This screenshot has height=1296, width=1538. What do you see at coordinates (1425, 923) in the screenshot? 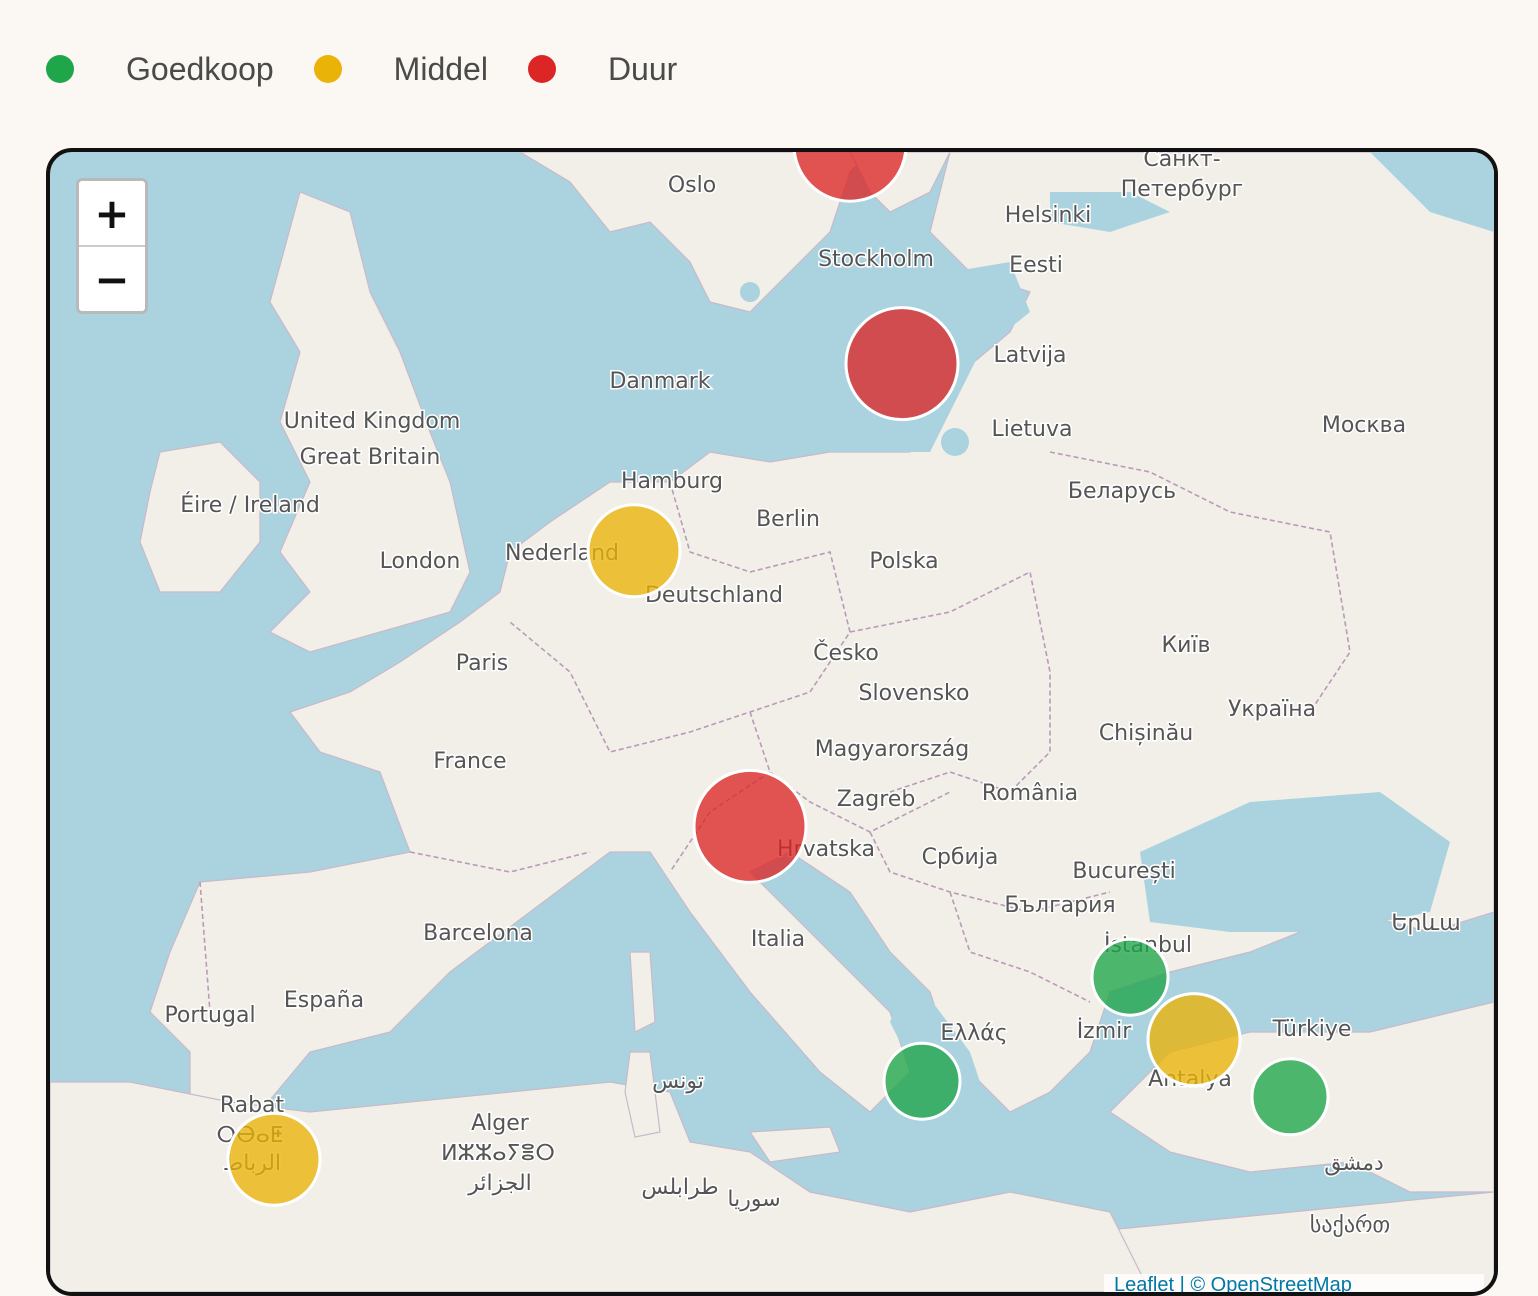
I see `place-label: Երևա` at bounding box center [1425, 923].